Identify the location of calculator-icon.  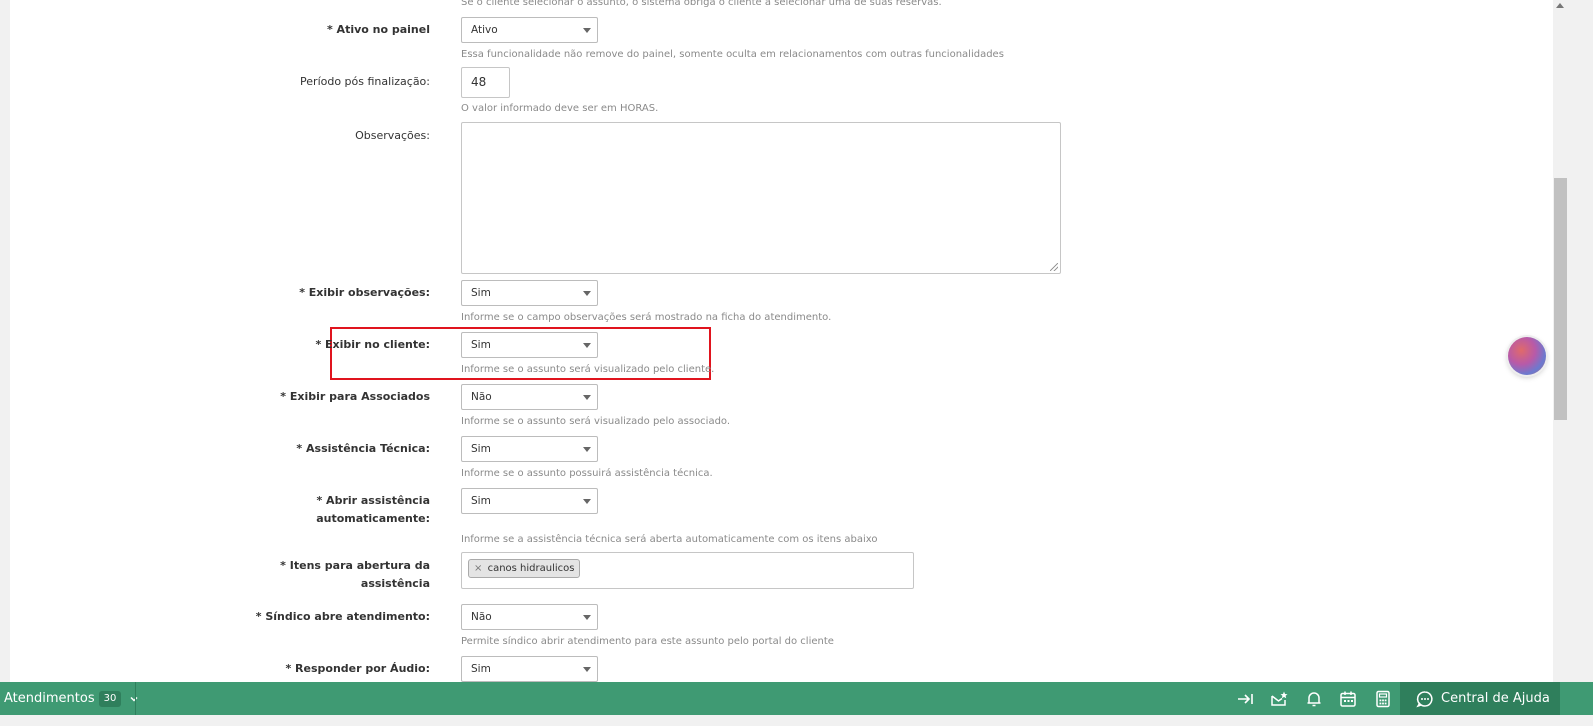
(1383, 699).